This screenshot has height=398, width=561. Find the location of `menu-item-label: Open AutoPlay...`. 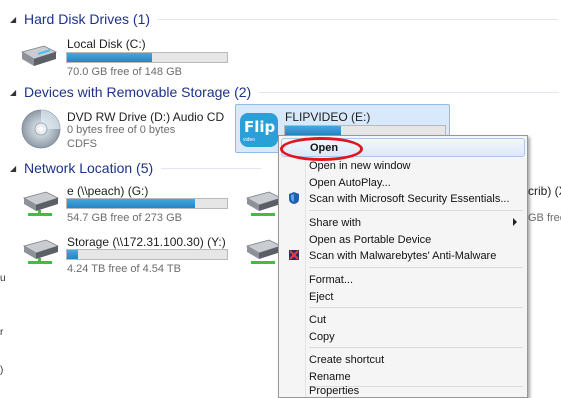

menu-item-label: Open AutoPlay... is located at coordinates (350, 182).